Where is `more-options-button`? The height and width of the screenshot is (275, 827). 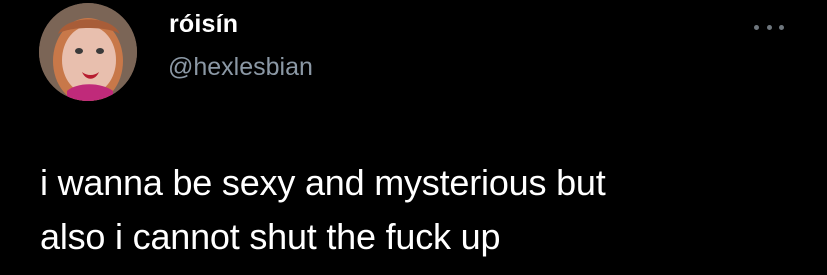 more-options-button is located at coordinates (769, 27).